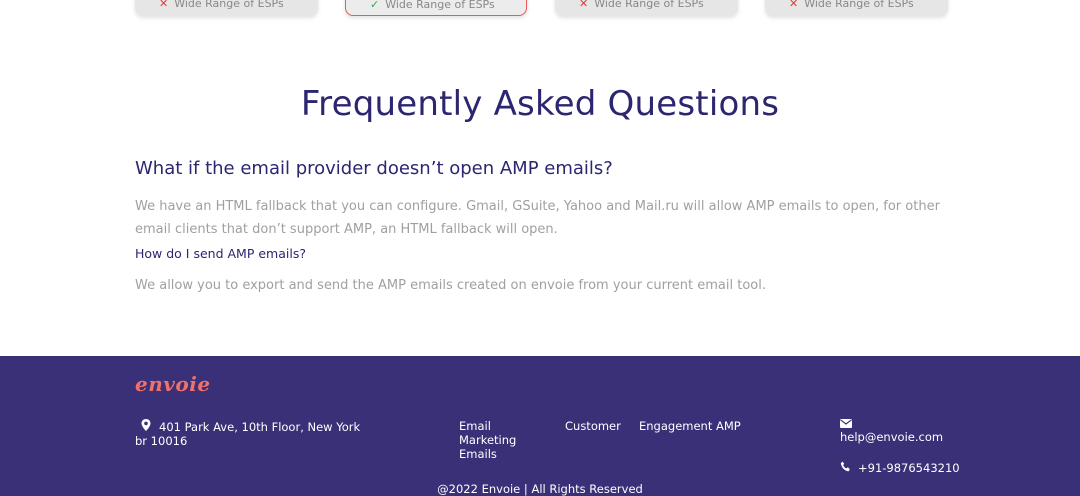  Describe the element at coordinates (900, 447) in the screenshot. I see `footer-contact: help@envoie.com +91-9876543210` at that location.